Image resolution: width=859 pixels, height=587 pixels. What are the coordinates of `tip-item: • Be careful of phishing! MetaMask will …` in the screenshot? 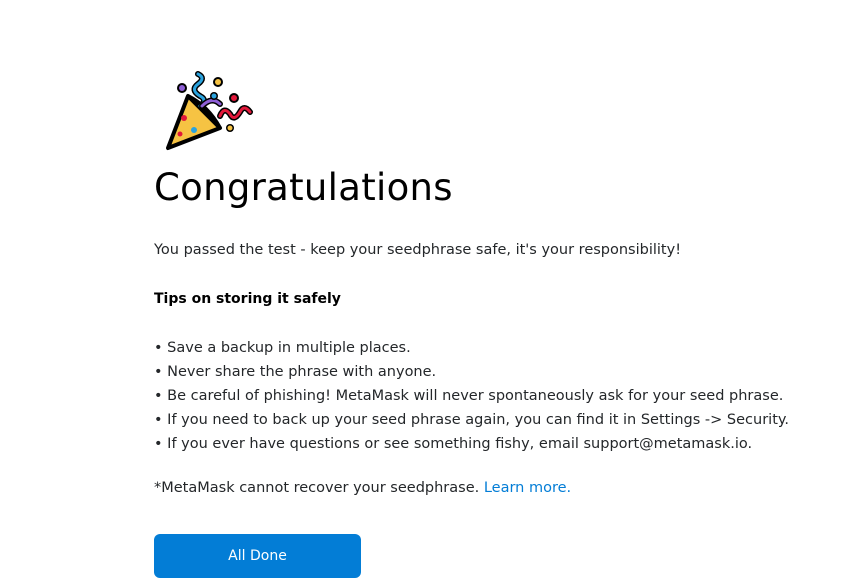 It's located at (469, 396).